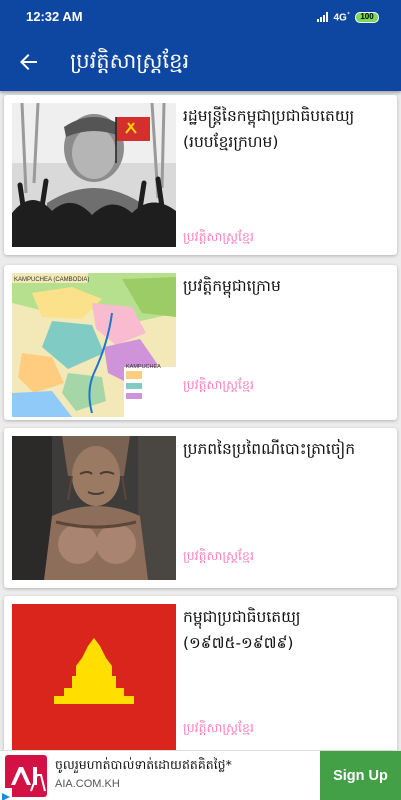  I want to click on article-thumbnail: KAMPUCHEA (CAMBODIA) KAMPUCHEA, so click(94, 345).